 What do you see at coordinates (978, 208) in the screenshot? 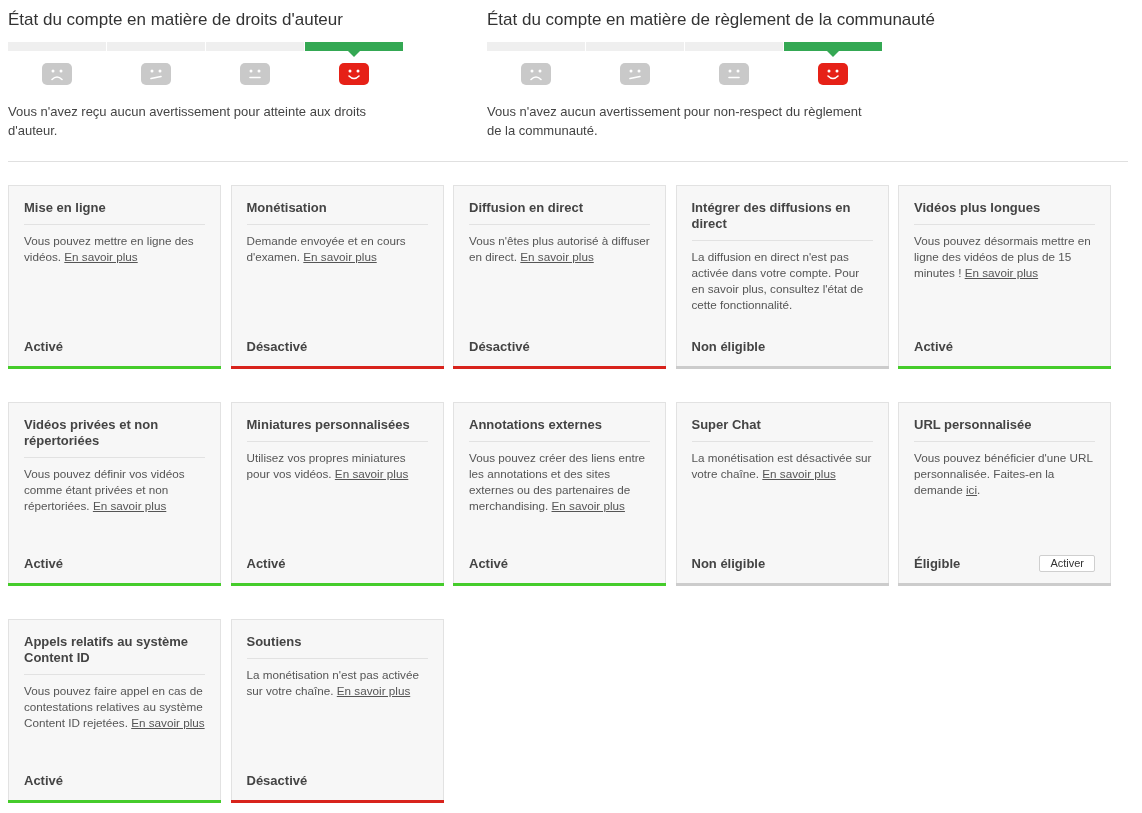
I see `card-title: Vidéos plus longues` at bounding box center [978, 208].